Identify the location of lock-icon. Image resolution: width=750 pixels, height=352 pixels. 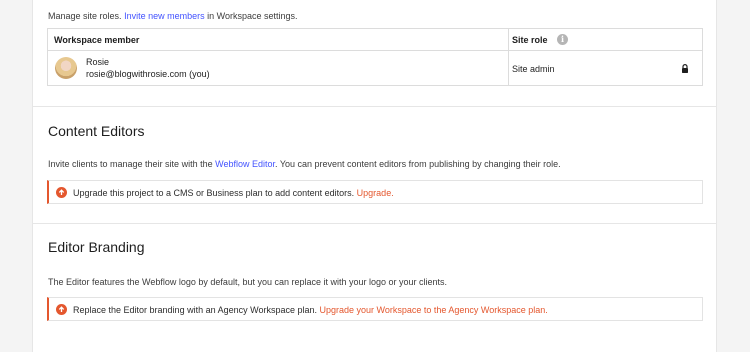
(685, 68).